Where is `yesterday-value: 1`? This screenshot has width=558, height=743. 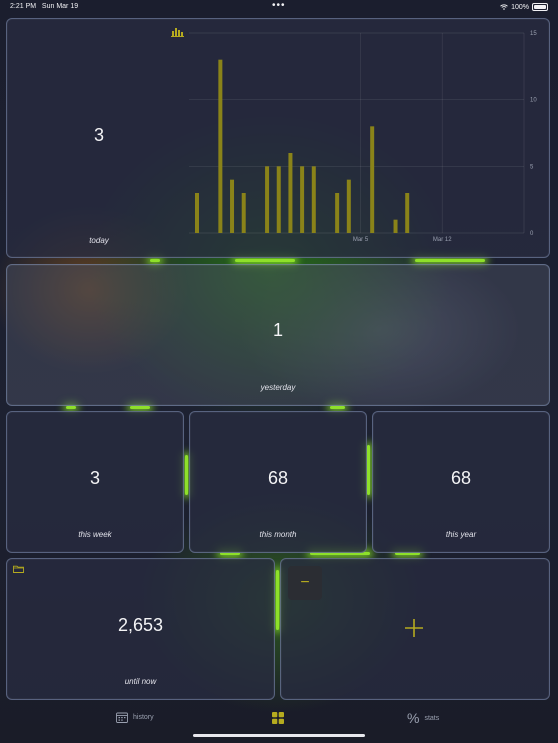 yesterday-value: 1 is located at coordinates (277, 330).